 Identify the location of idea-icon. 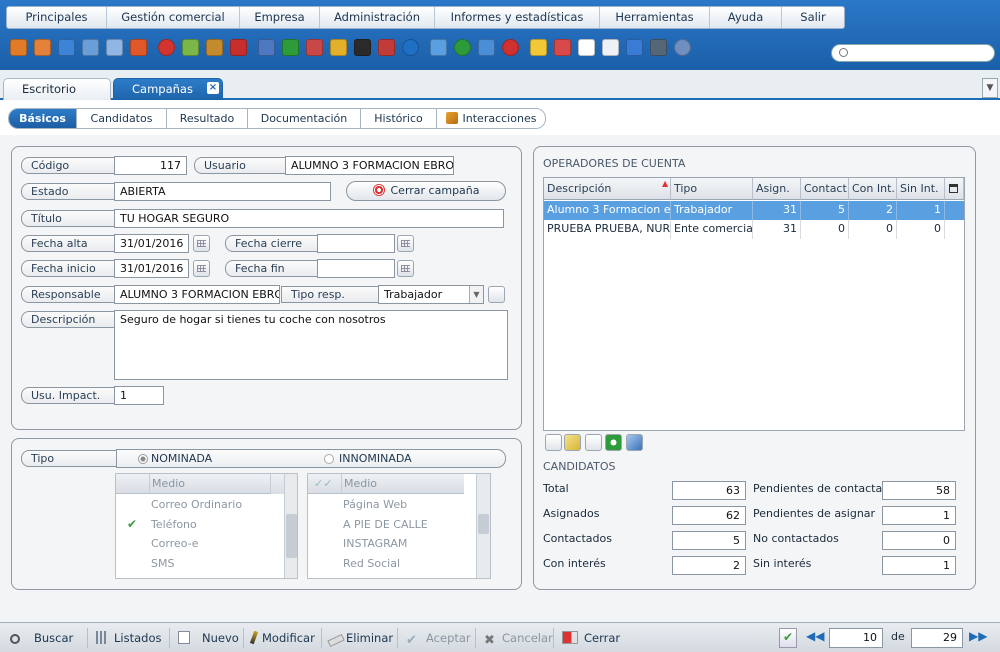
(538, 47).